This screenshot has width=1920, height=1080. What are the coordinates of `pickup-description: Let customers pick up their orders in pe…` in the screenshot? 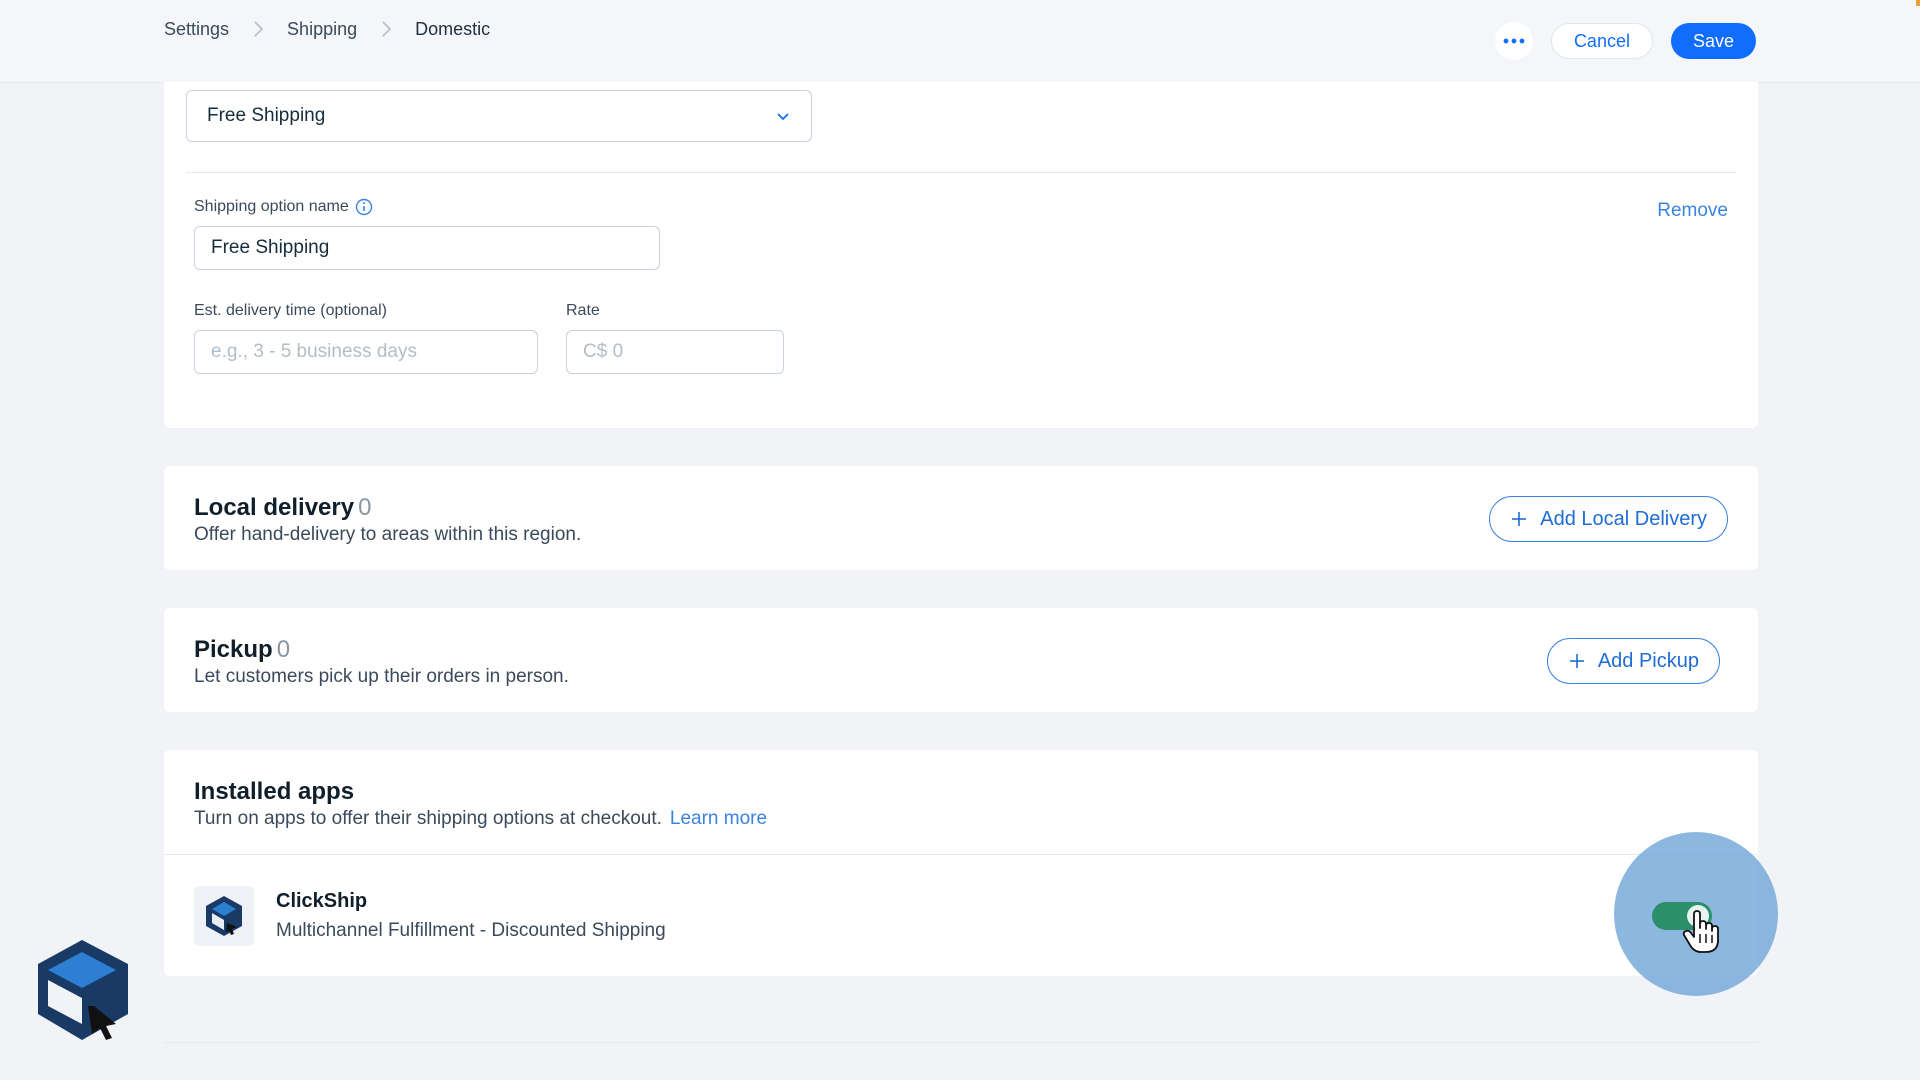 It's located at (381, 676).